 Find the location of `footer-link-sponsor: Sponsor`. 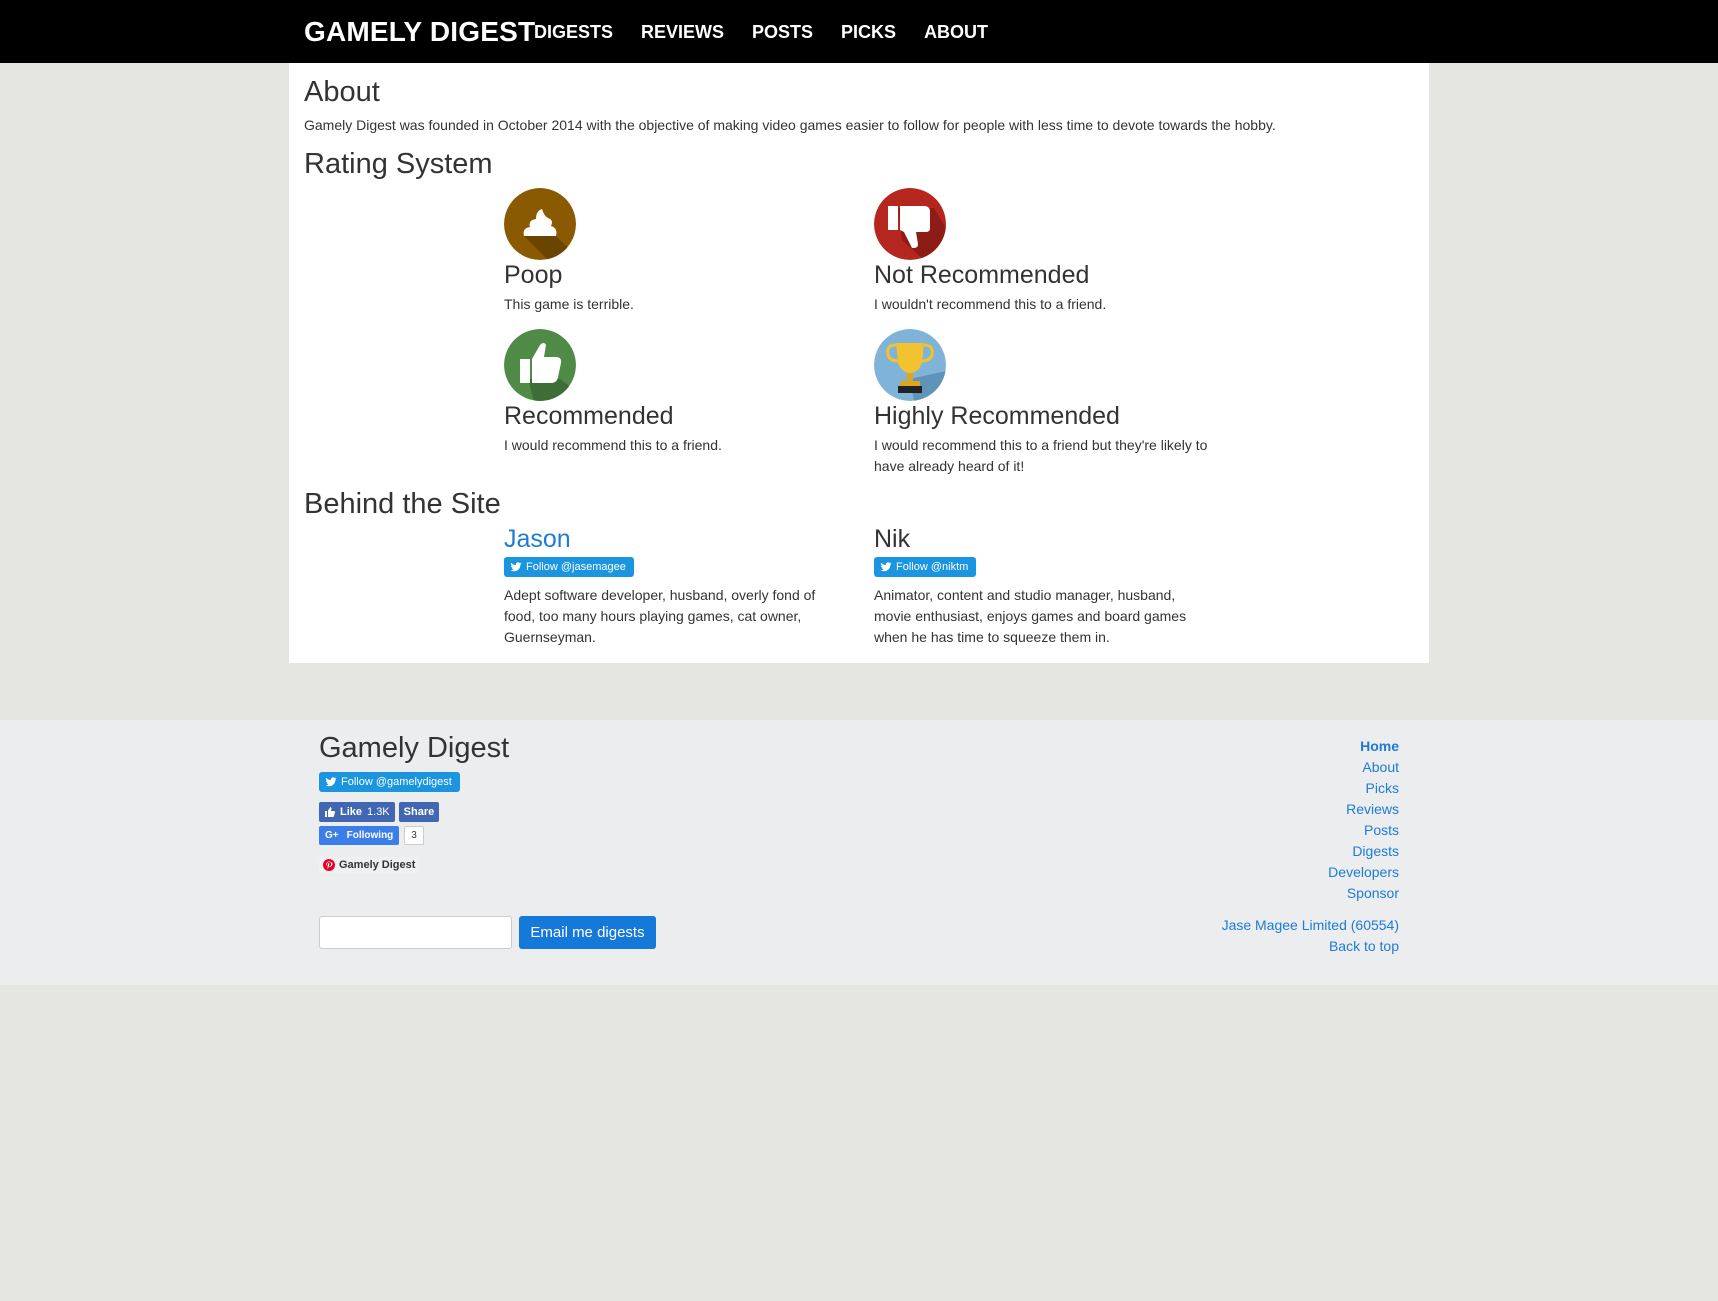

footer-link-sponsor: Sponsor is located at coordinates (1363, 893).